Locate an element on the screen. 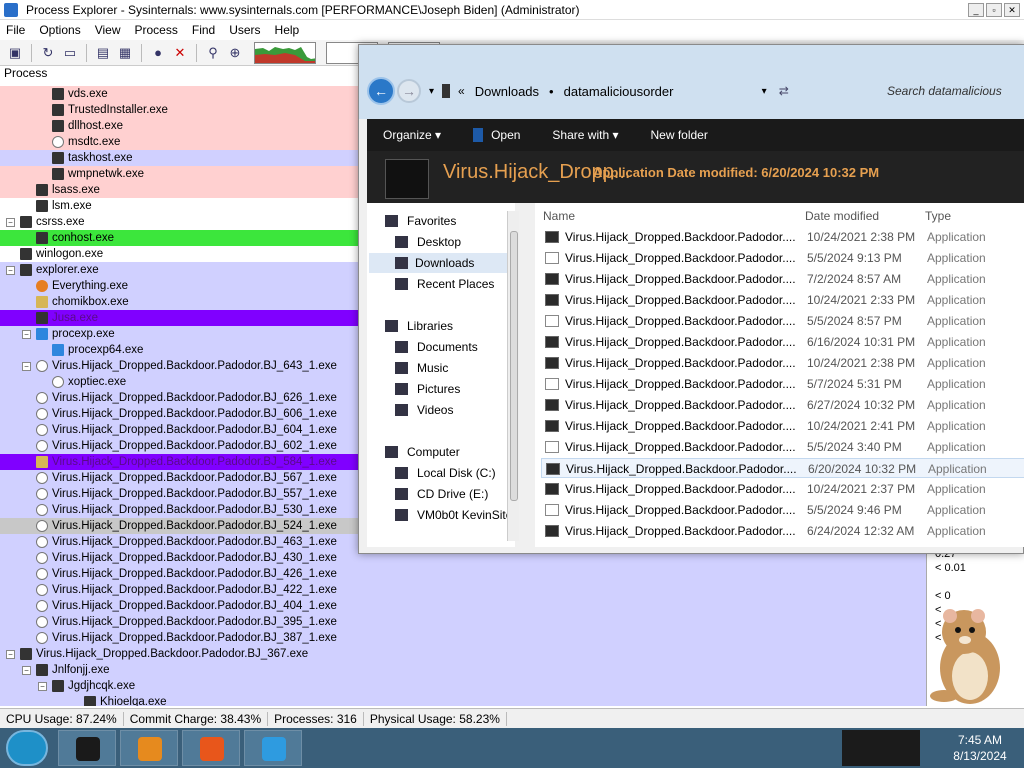 The height and width of the screenshot is (768, 1024). organize-button: Organize ▾ is located at coordinates (412, 135).